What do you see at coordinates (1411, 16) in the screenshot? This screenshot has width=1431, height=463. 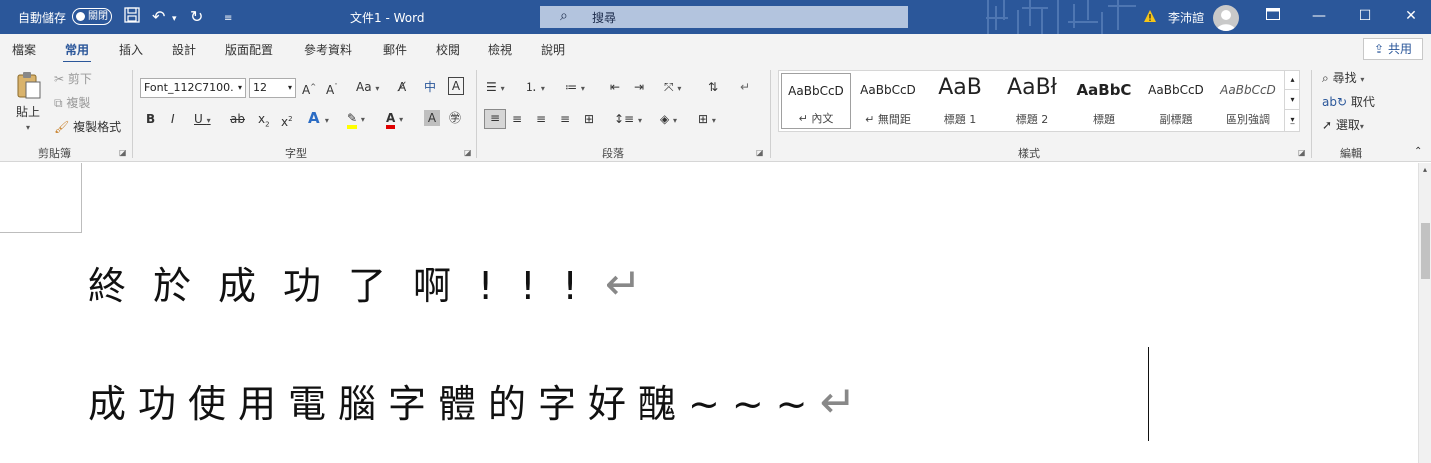 I see `close-icon: ✕` at bounding box center [1411, 16].